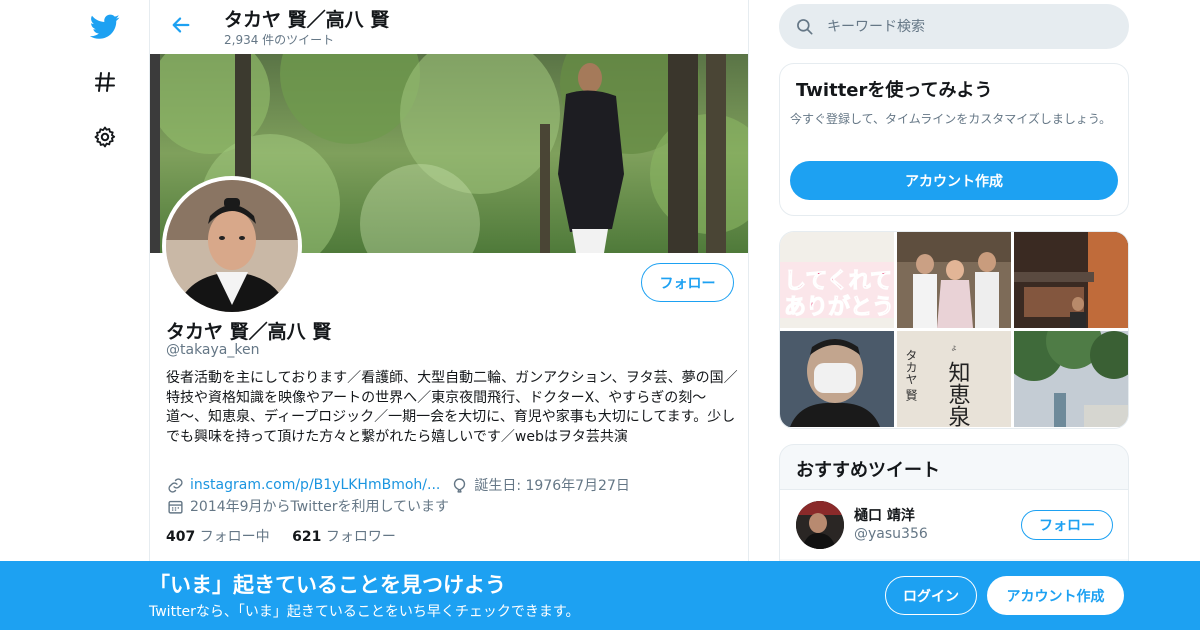 The image size is (1200, 630). I want to click on search-box, so click(954, 26).